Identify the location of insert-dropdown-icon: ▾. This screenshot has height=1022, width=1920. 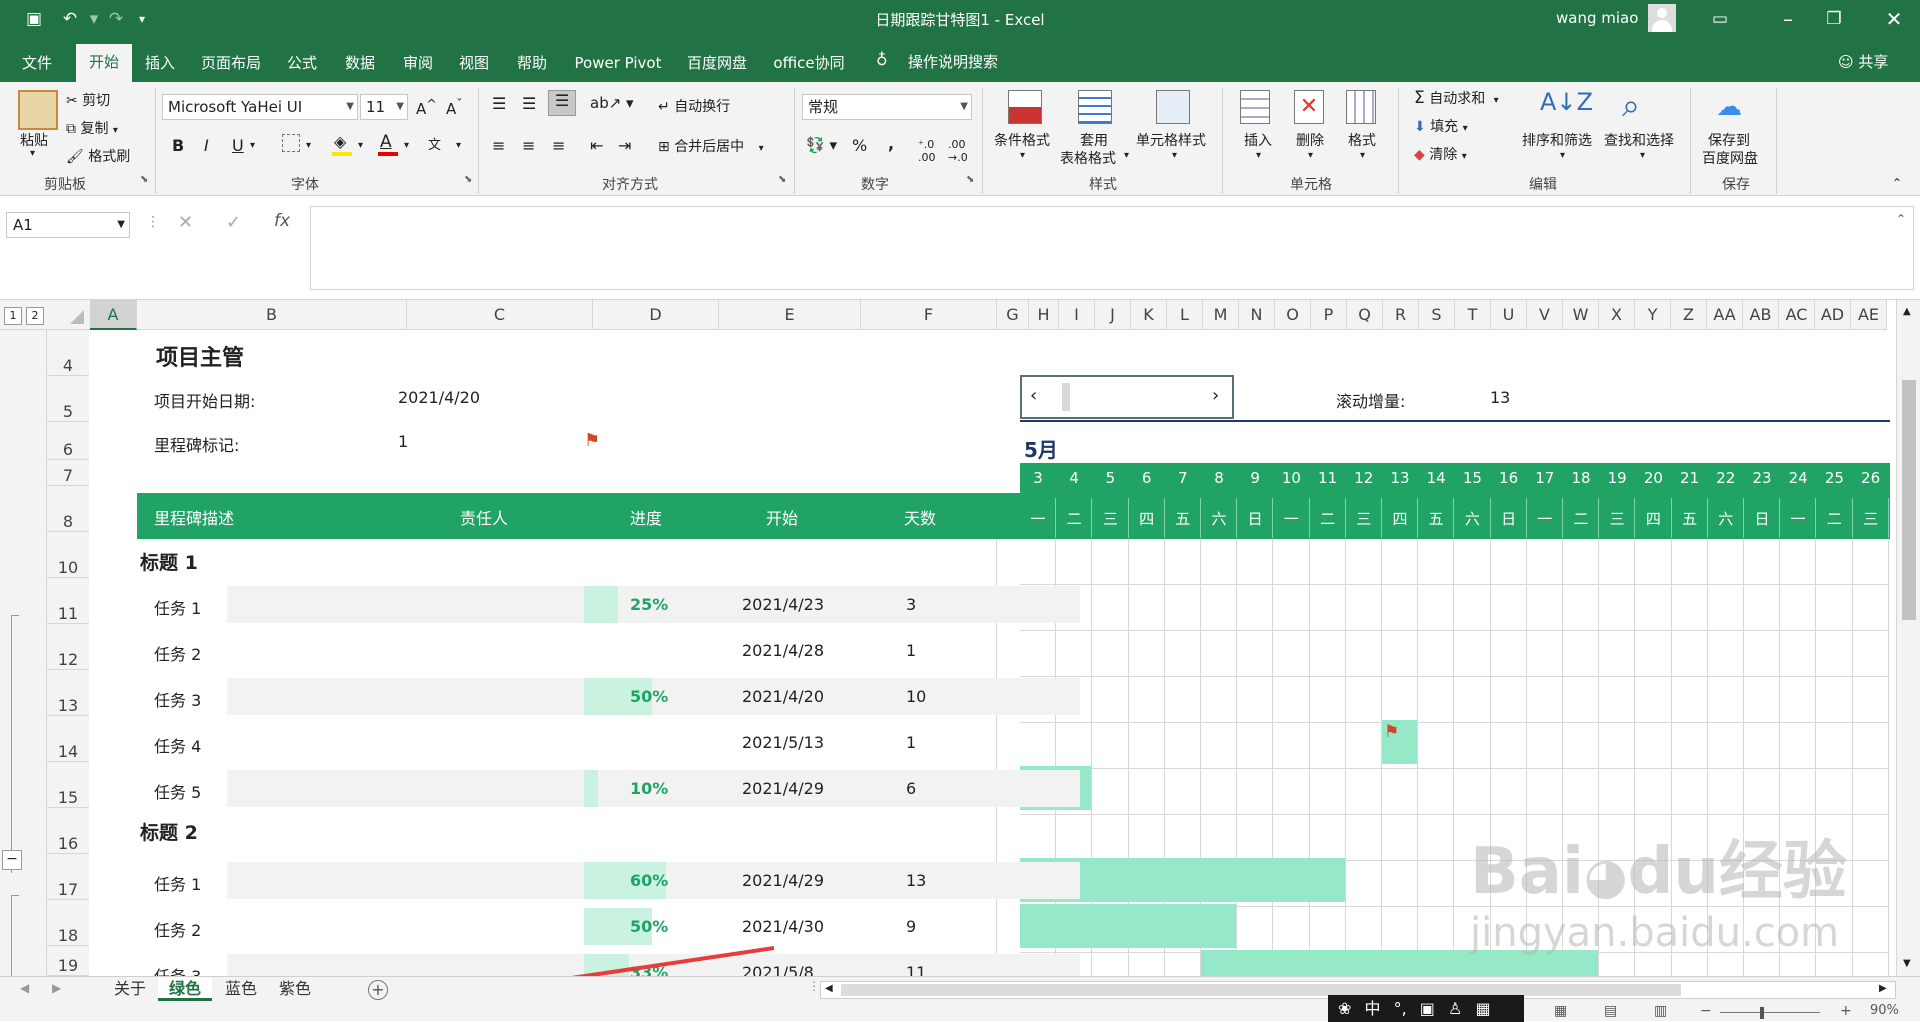
(1258, 155).